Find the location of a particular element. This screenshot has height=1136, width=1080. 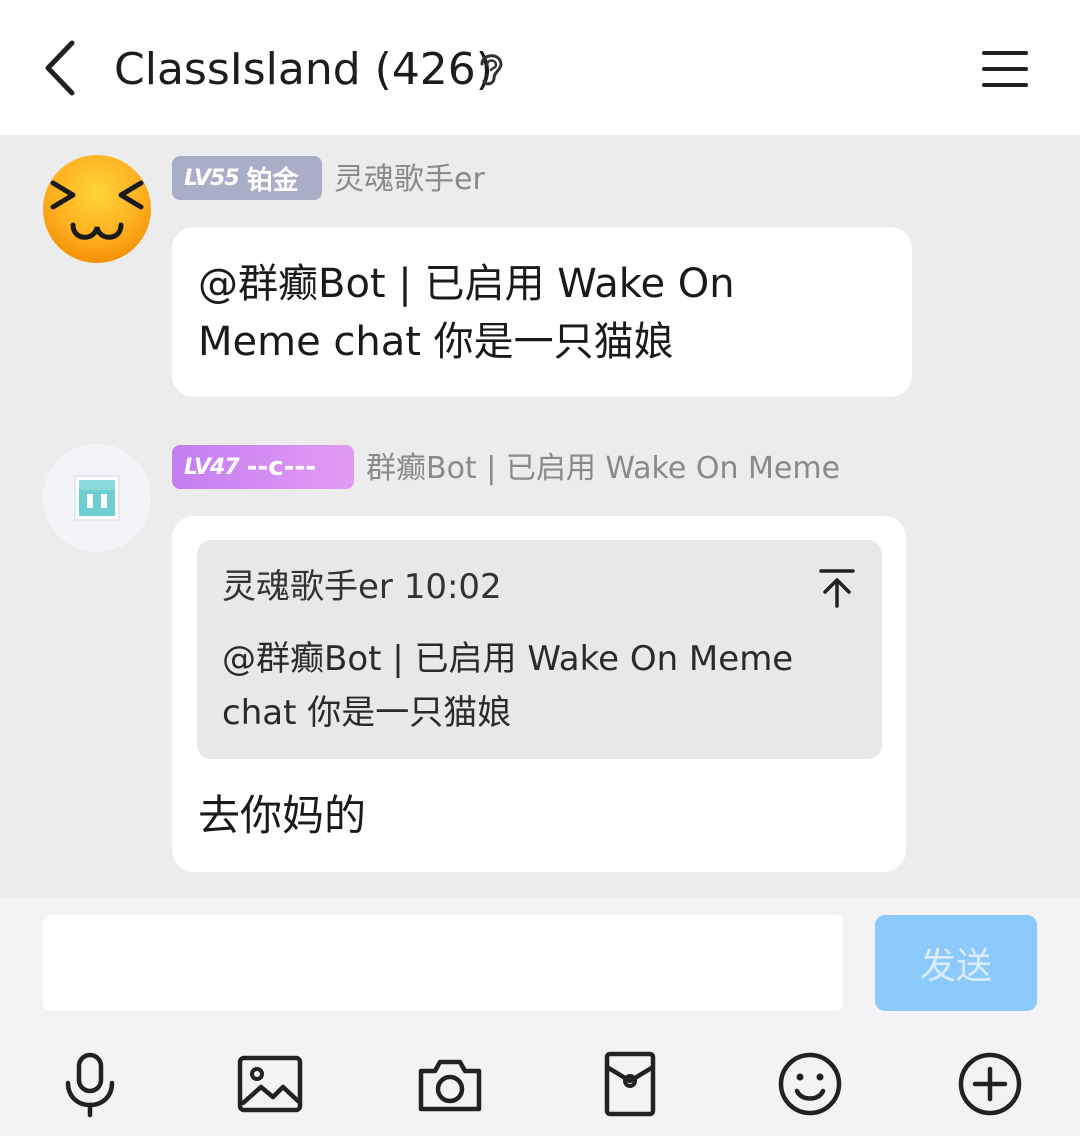

quote-body: @群癫Bot | 已启用 Wake On Meme chat 你是一只猫娘 is located at coordinates (542, 686).